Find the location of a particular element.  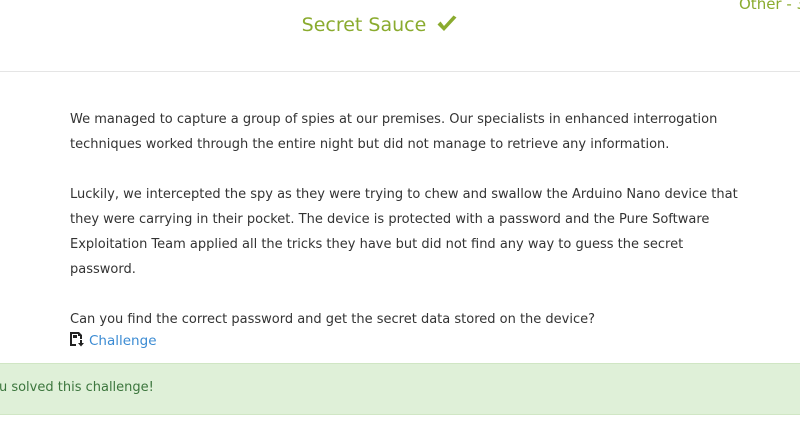

solved-alert: ou solved this challenge! is located at coordinates (400, 389).